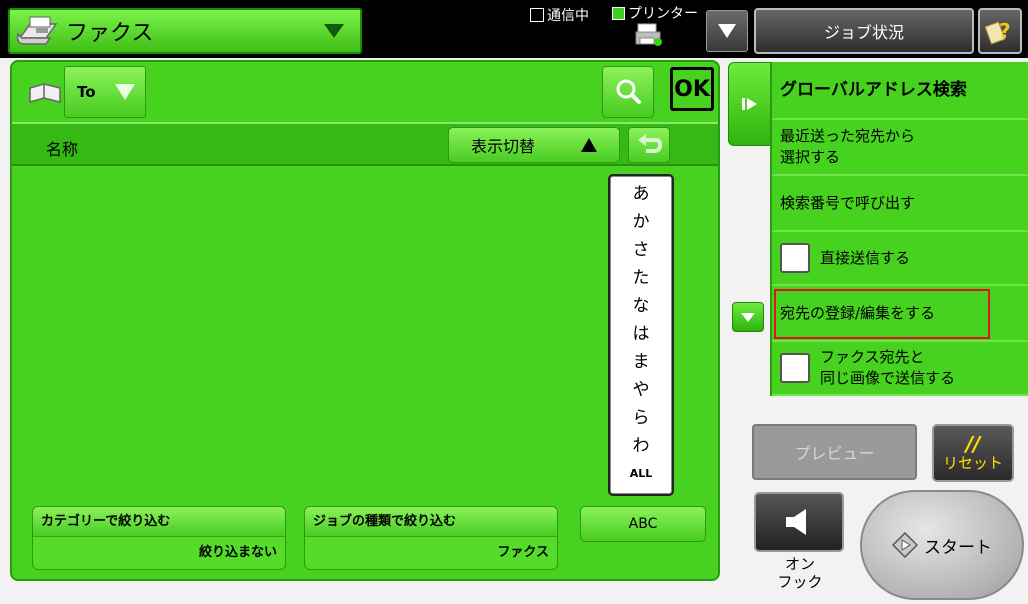 This screenshot has height=604, width=1028. Describe the element at coordinates (502, 146) in the screenshot. I see `display-toggle-label: 表示切替` at that location.